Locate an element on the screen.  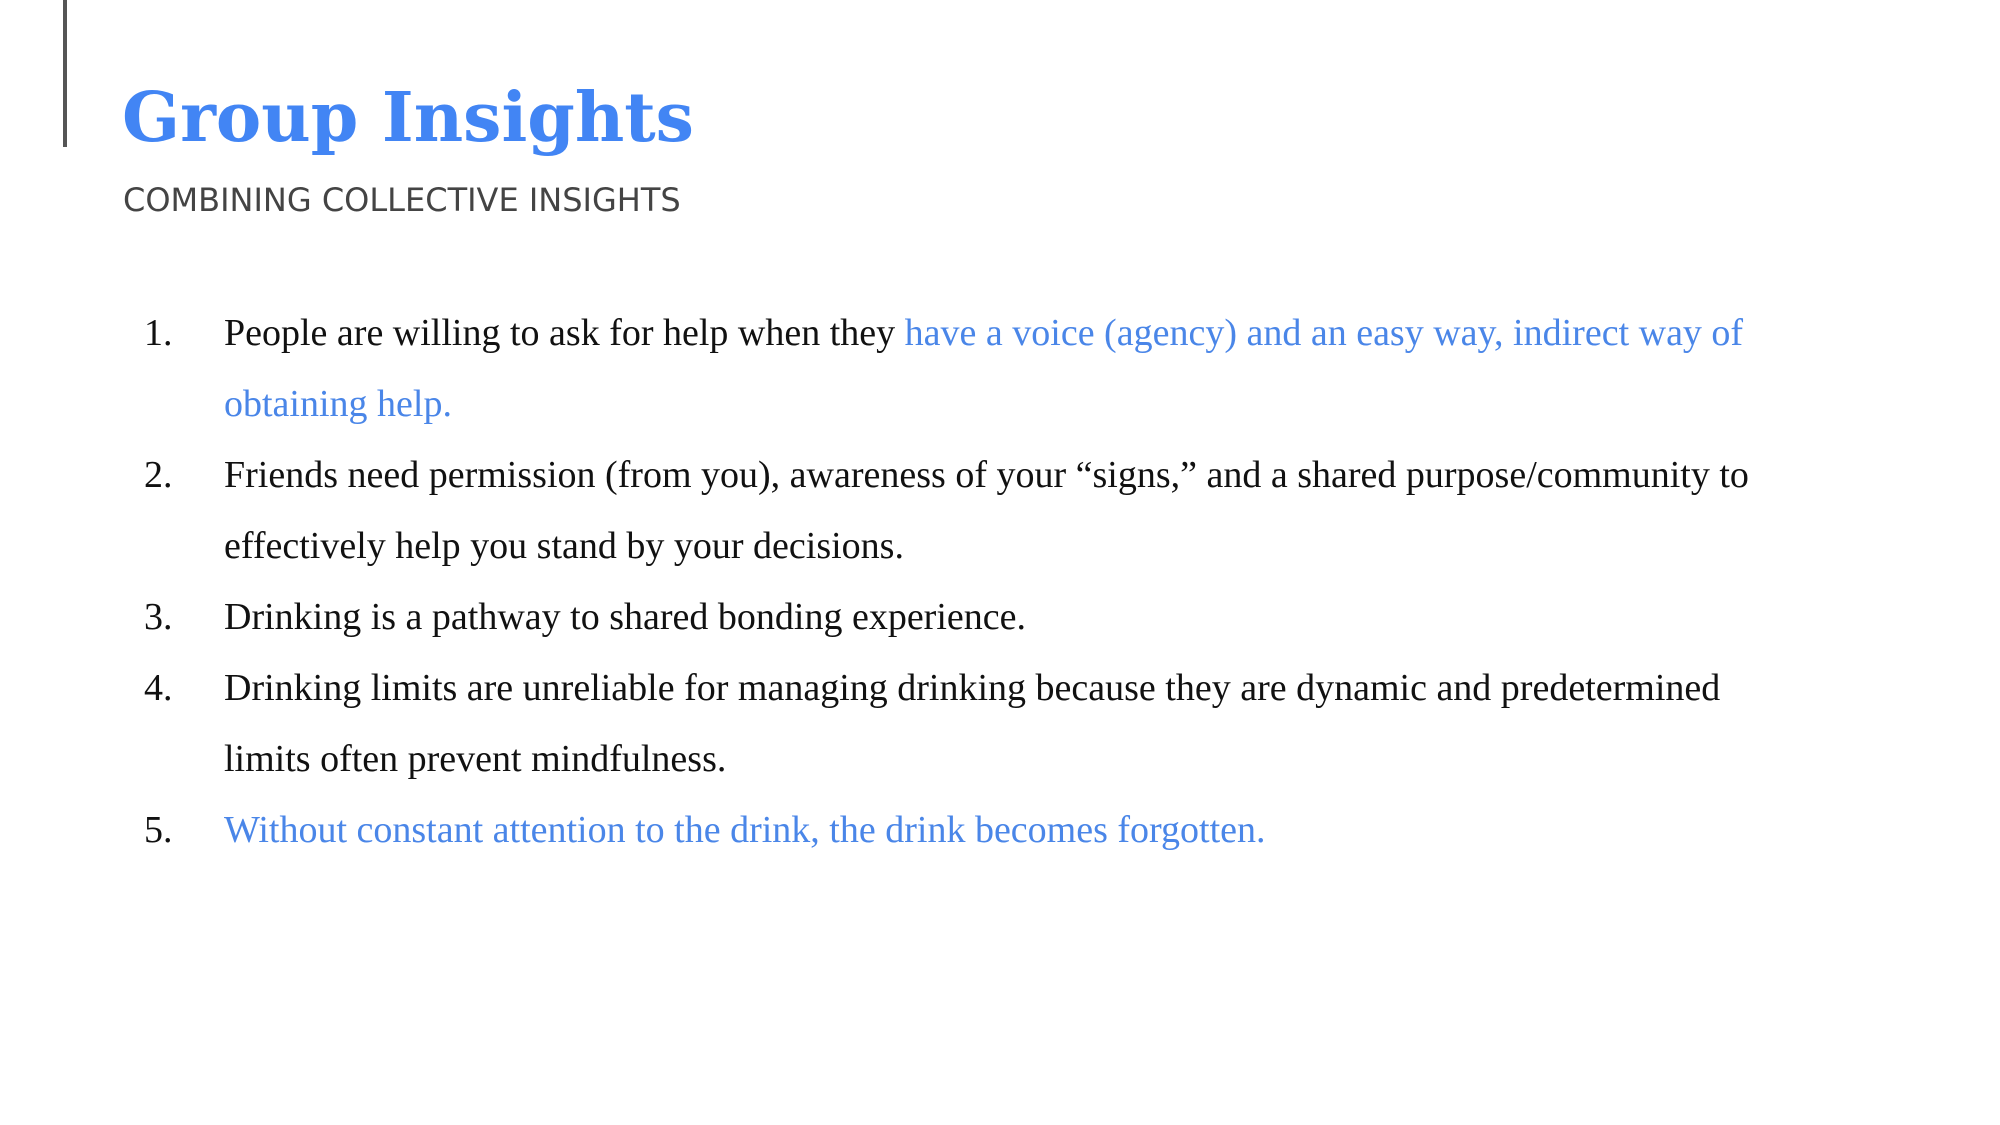
slide-subtitle: COMBINING COLLECTIVE INSIGHTS is located at coordinates (402, 200).